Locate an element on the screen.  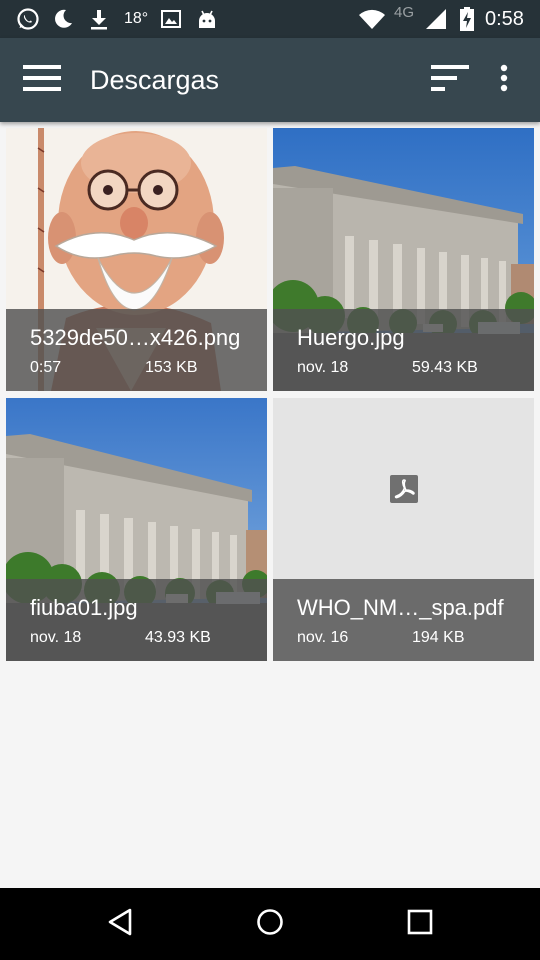
hamburger-menu-icon is located at coordinates (42, 80).